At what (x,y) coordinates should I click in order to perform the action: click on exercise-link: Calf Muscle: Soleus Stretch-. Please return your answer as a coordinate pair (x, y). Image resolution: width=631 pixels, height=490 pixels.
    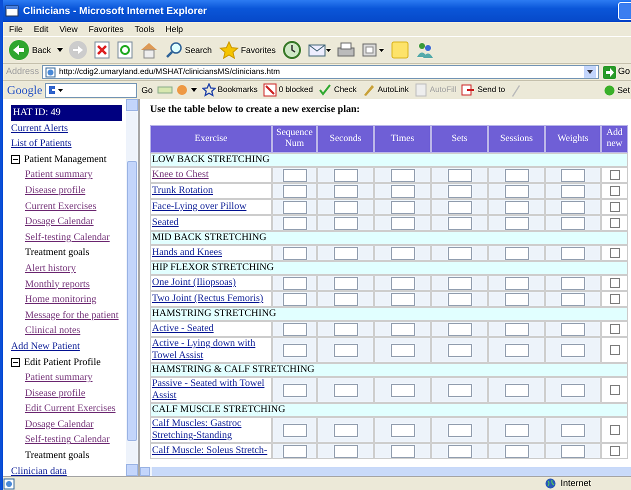
    Looking at the image, I should click on (211, 451).